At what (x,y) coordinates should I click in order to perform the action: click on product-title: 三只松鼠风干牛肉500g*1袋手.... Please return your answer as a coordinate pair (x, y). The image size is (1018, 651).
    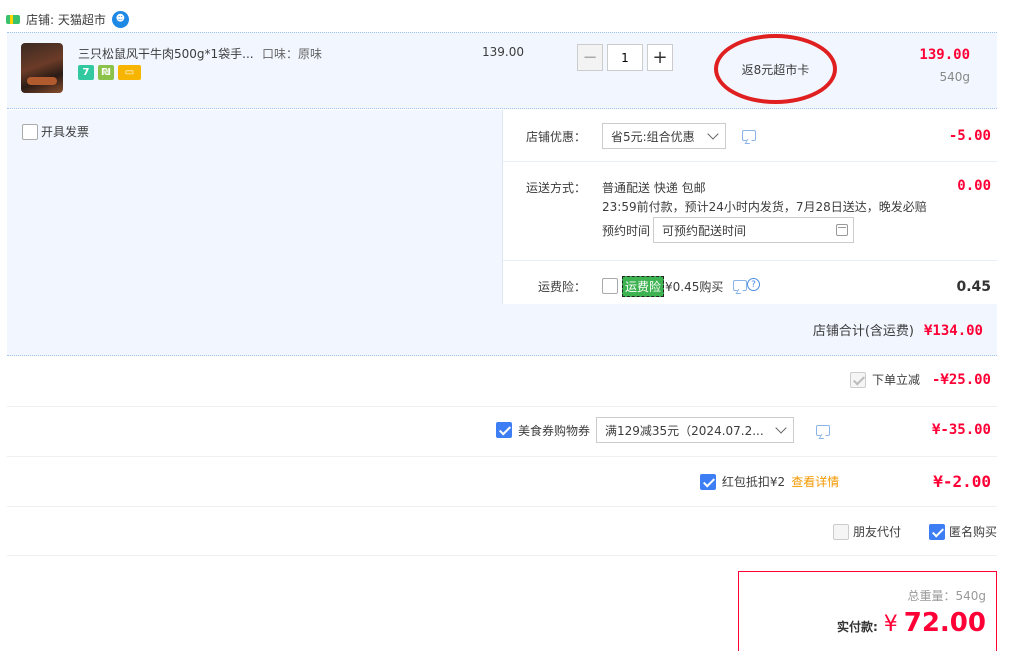
    Looking at the image, I should click on (173, 53).